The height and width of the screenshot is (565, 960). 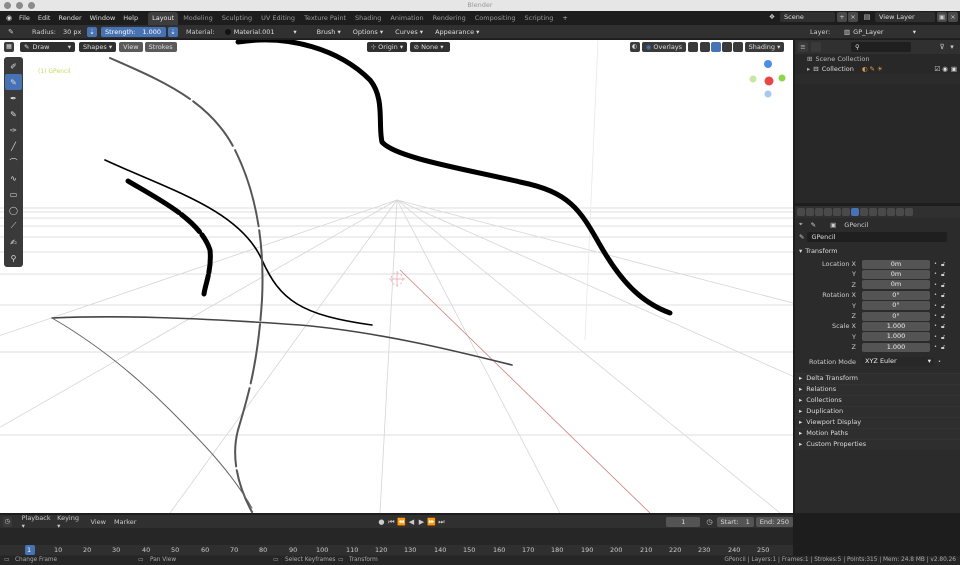 What do you see at coordinates (133, 31) in the screenshot?
I see `strength-slider: Strength: 1.000` at bounding box center [133, 31].